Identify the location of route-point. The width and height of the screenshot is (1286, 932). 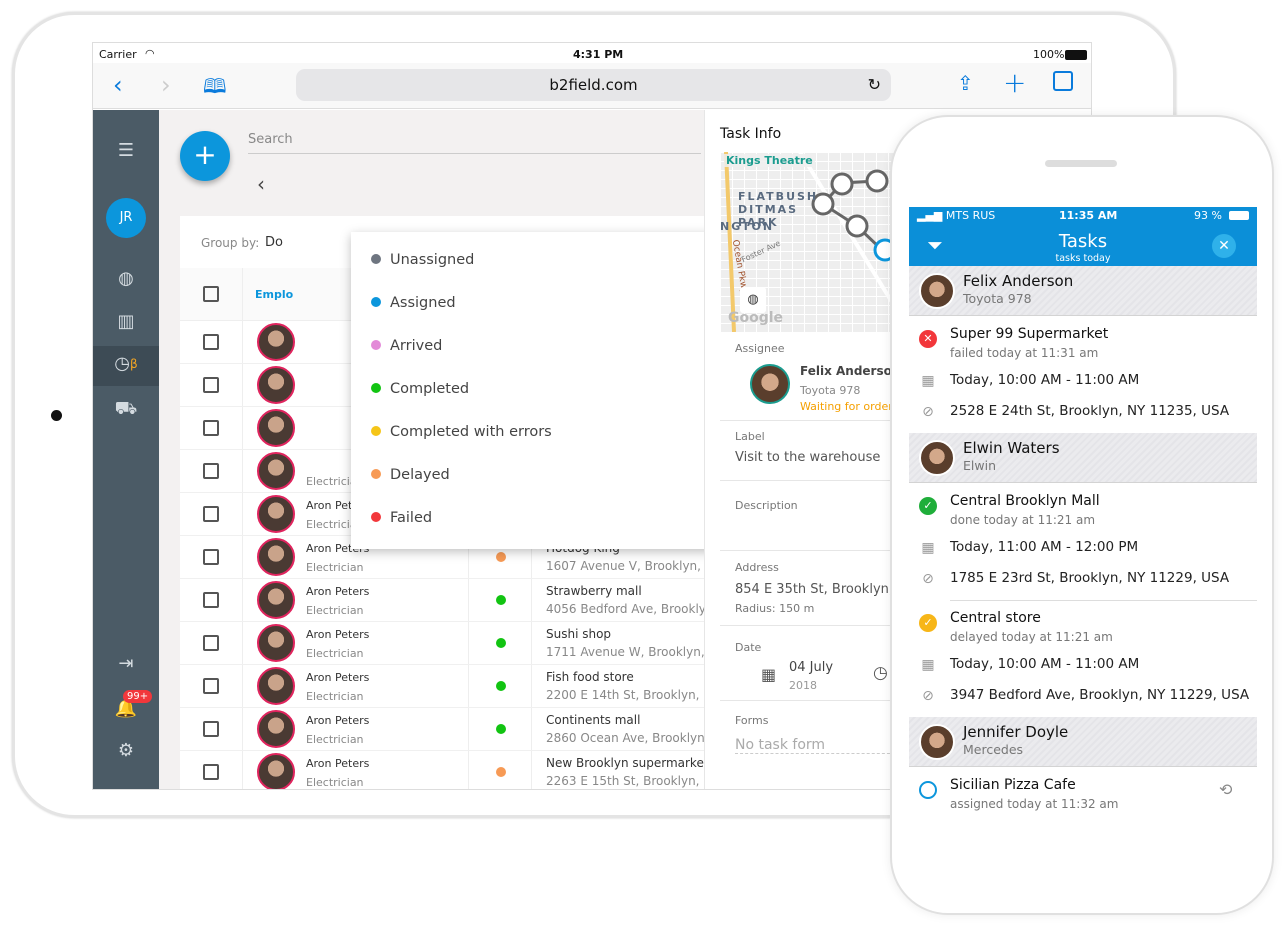
(877, 181).